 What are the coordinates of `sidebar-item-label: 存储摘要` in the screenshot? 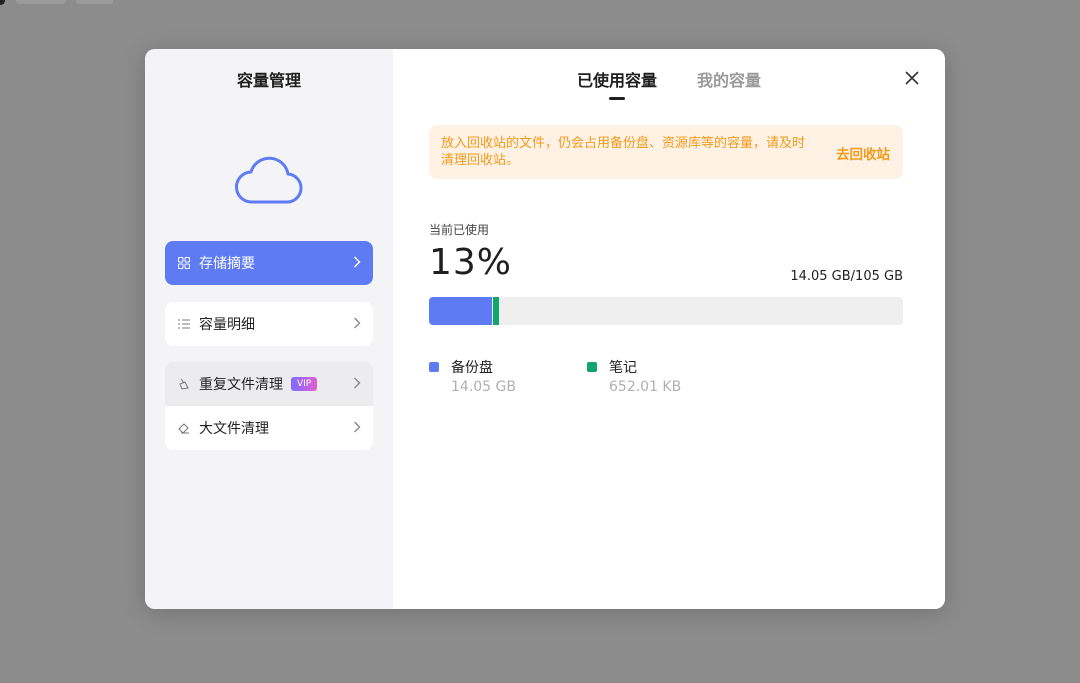 It's located at (227, 264).